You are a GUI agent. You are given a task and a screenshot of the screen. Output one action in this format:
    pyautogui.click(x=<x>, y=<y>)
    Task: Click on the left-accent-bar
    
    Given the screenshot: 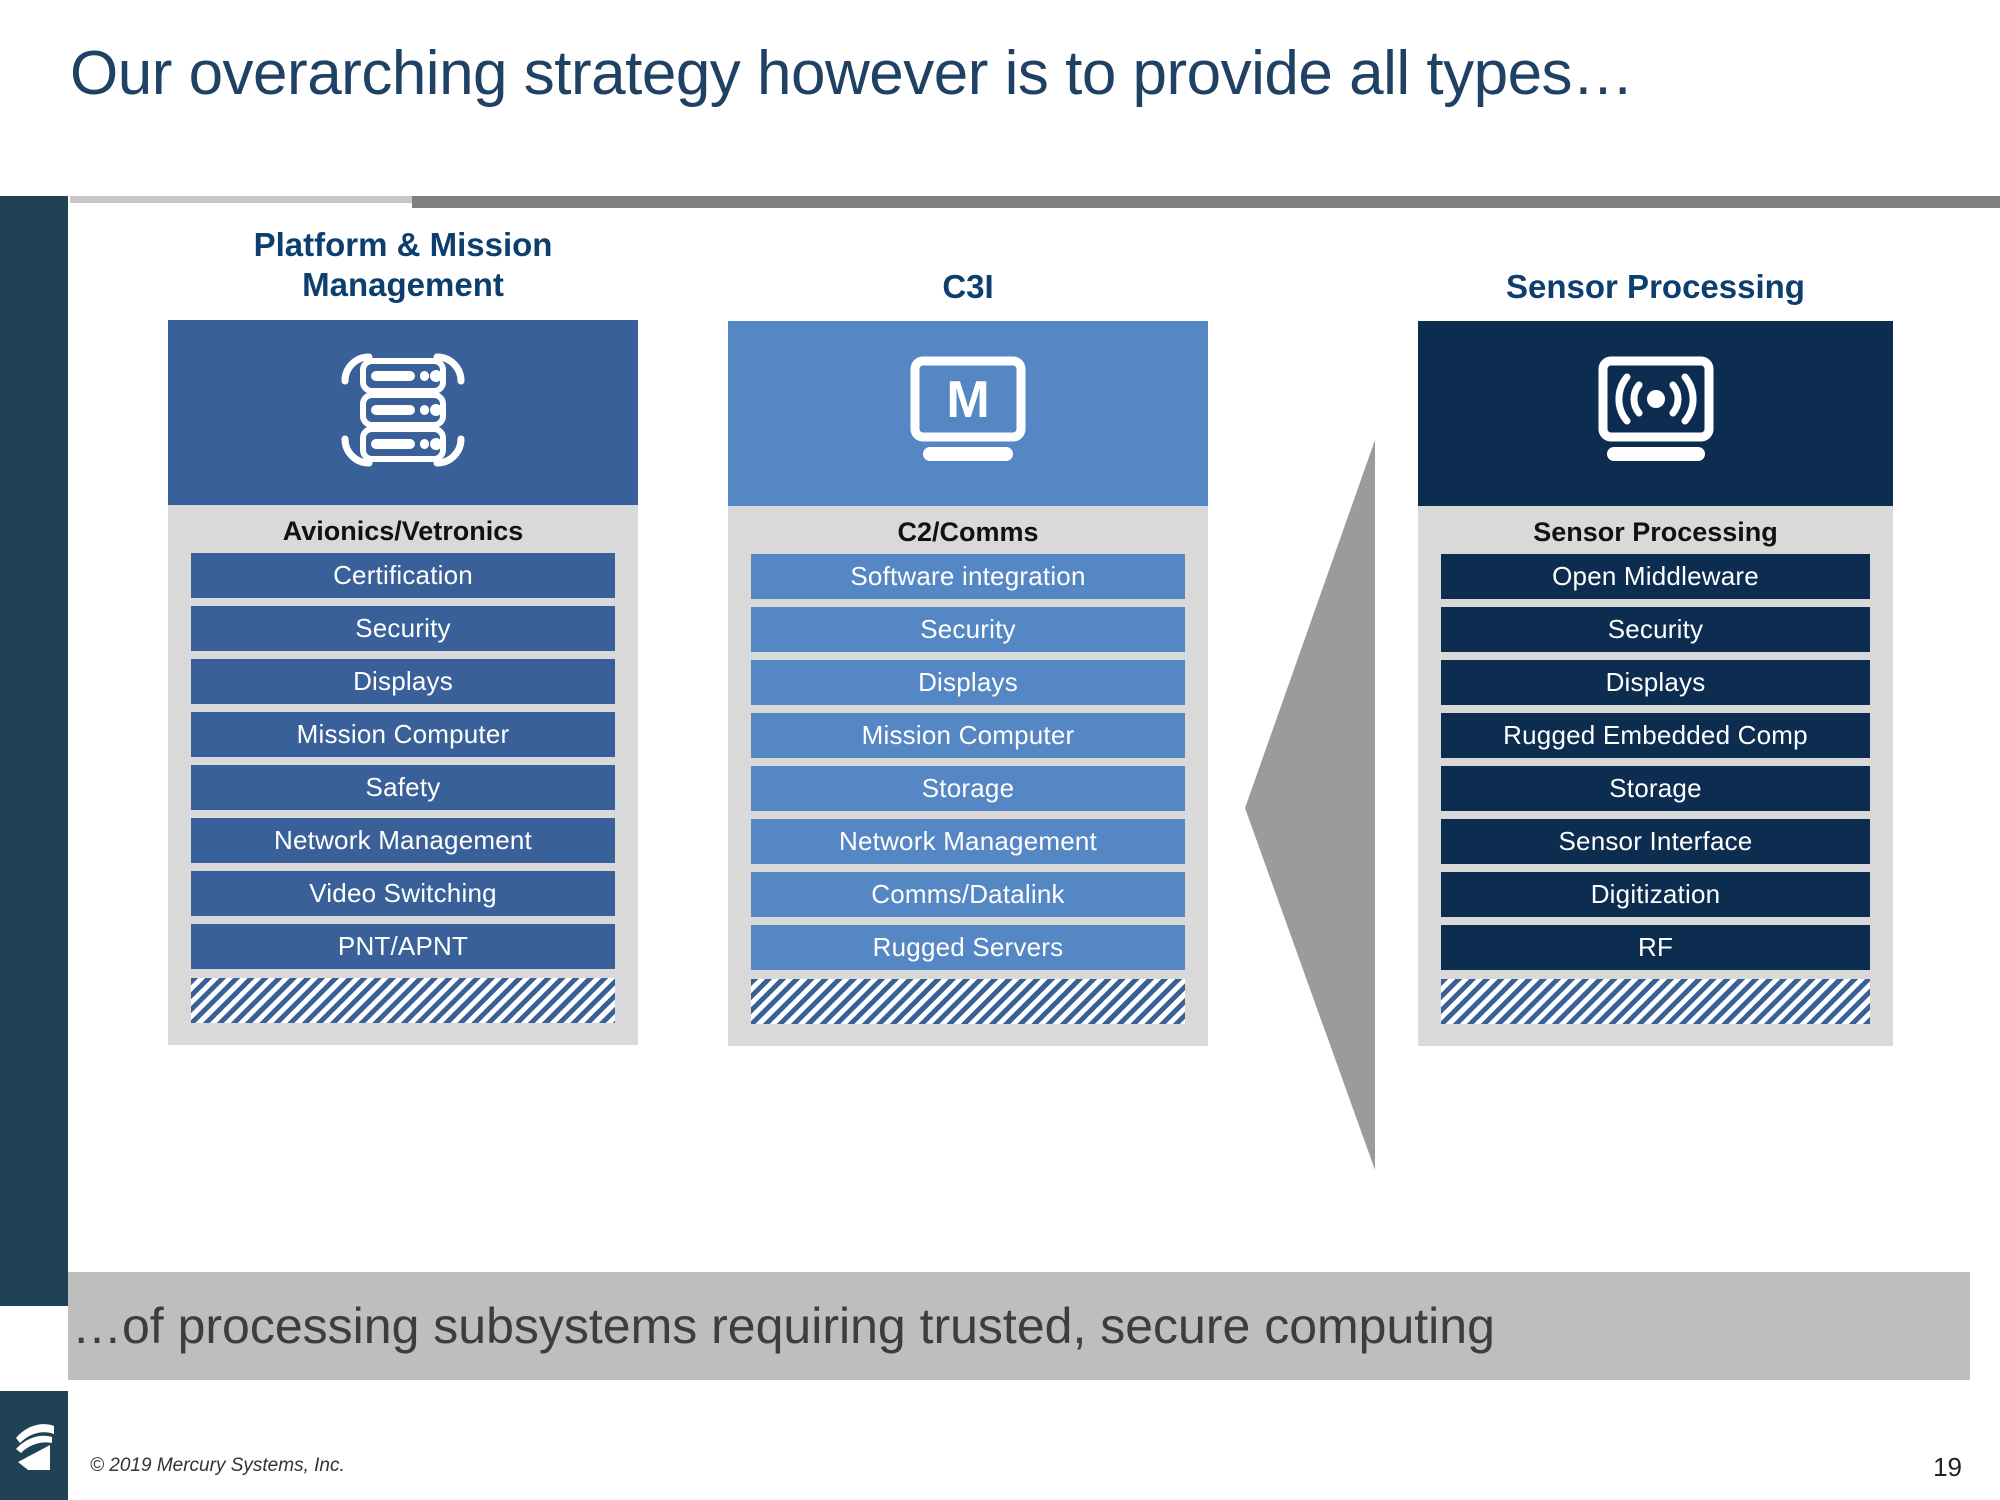 What is the action you would take?
    pyautogui.click(x=34, y=751)
    